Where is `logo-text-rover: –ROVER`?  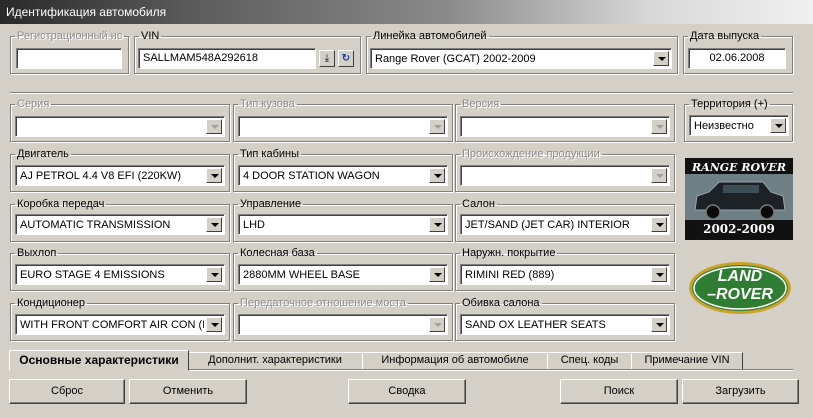 logo-text-rover: –ROVER is located at coordinates (740, 294).